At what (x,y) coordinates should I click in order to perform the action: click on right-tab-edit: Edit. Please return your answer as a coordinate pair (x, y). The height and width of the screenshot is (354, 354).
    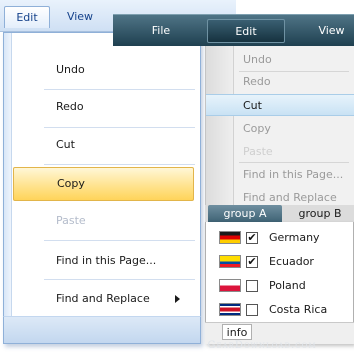
    Looking at the image, I should click on (246, 31).